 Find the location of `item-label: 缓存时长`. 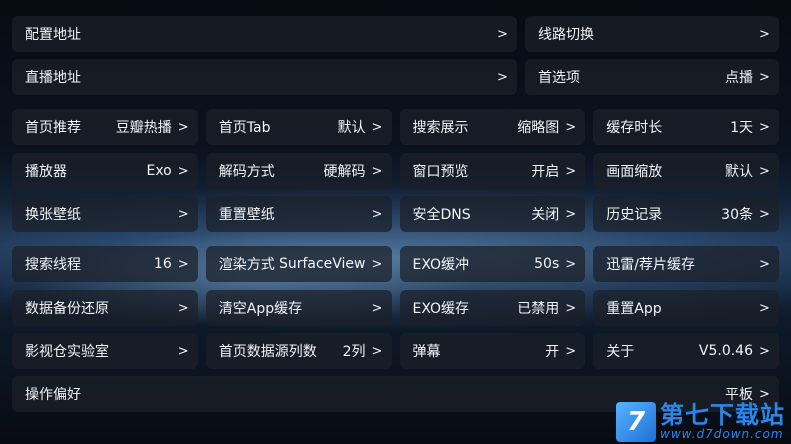

item-label: 缓存时长 is located at coordinates (634, 128).